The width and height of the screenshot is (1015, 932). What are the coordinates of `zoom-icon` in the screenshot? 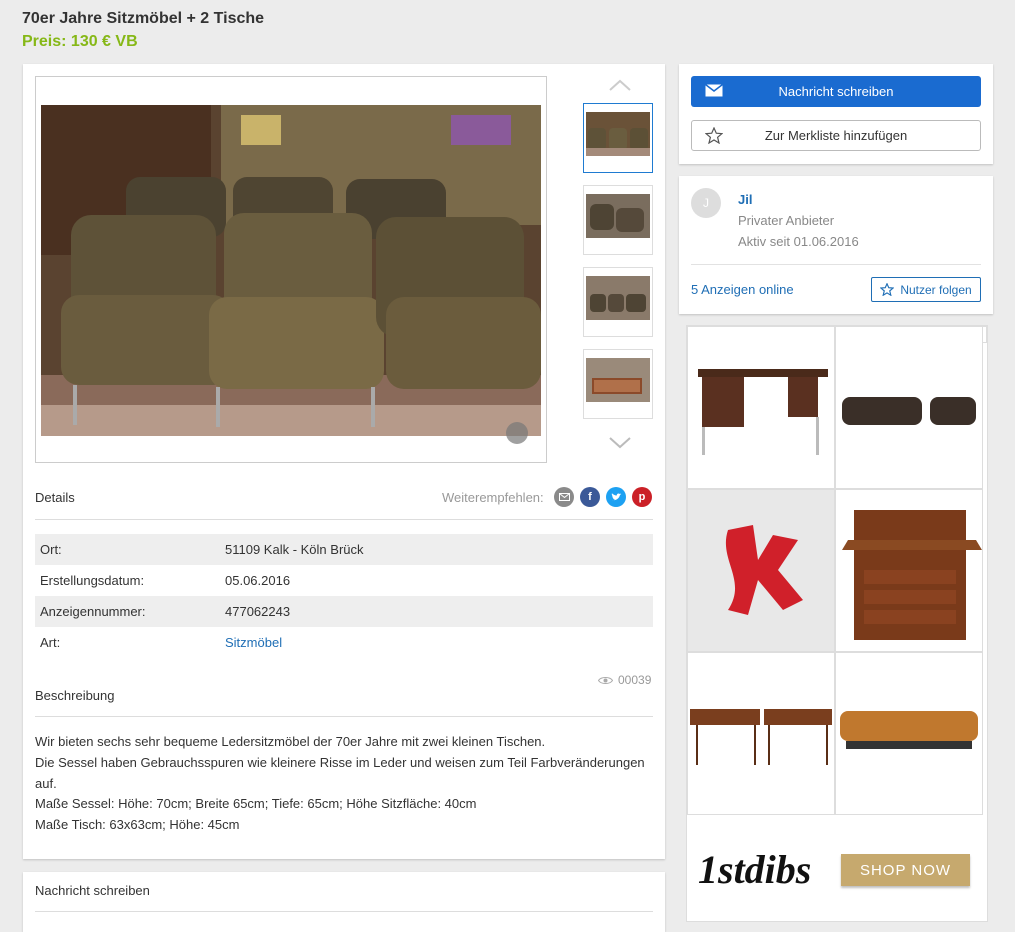 It's located at (517, 433).